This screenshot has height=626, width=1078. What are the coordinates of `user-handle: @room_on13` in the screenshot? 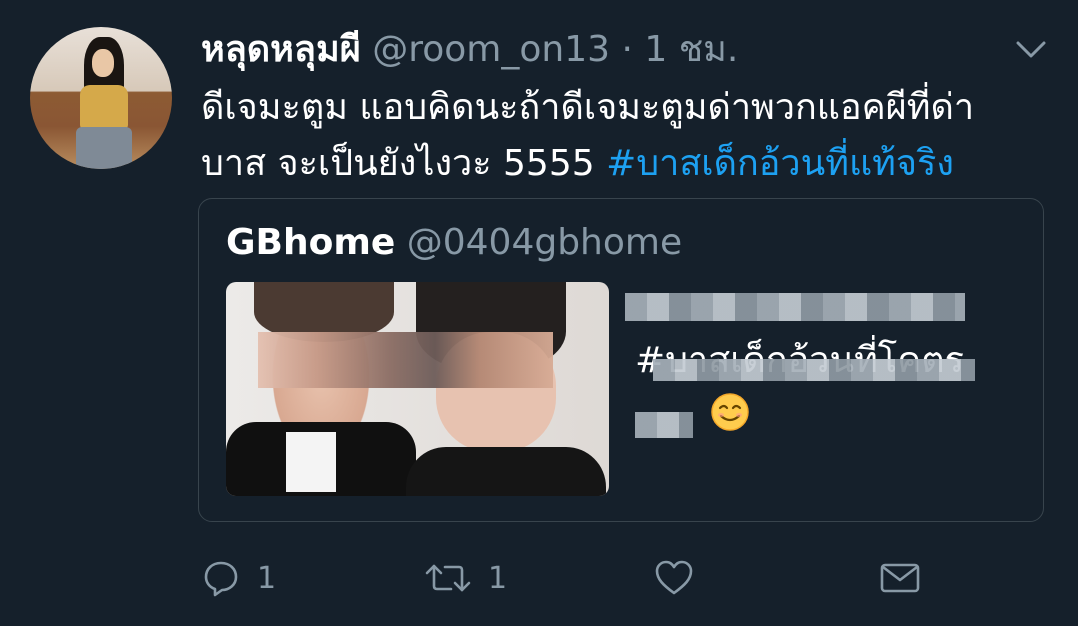 It's located at (491, 49).